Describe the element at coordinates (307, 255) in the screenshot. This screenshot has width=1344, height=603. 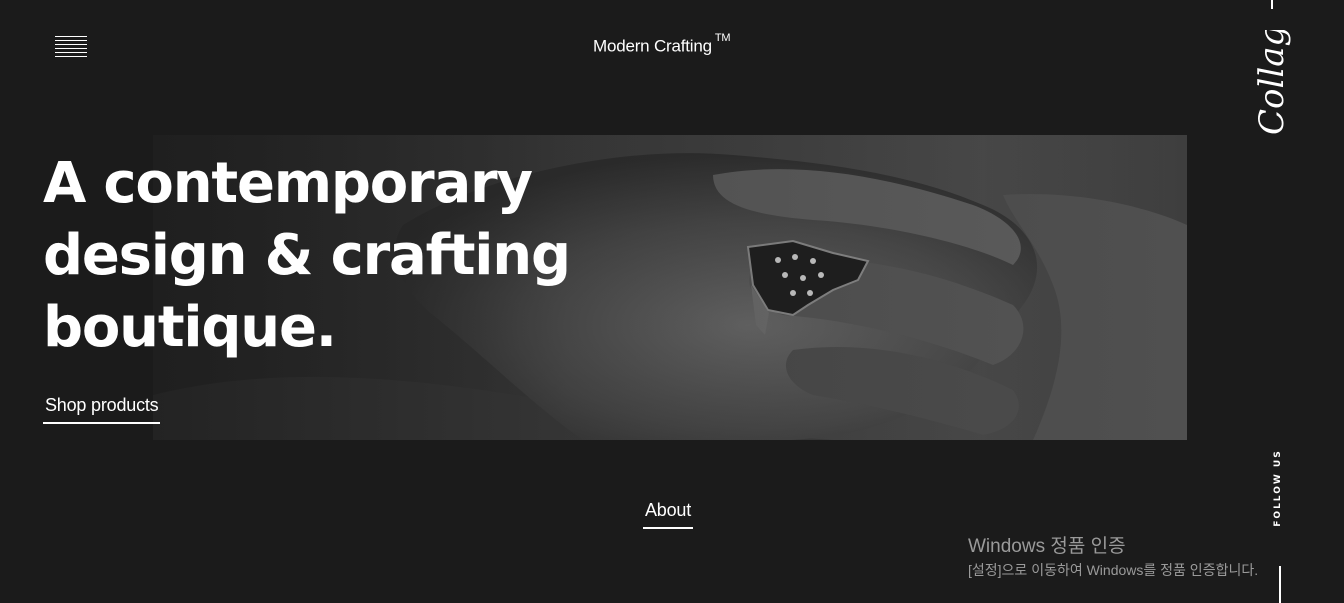
I see `headline-line-2: design & crafting` at that location.